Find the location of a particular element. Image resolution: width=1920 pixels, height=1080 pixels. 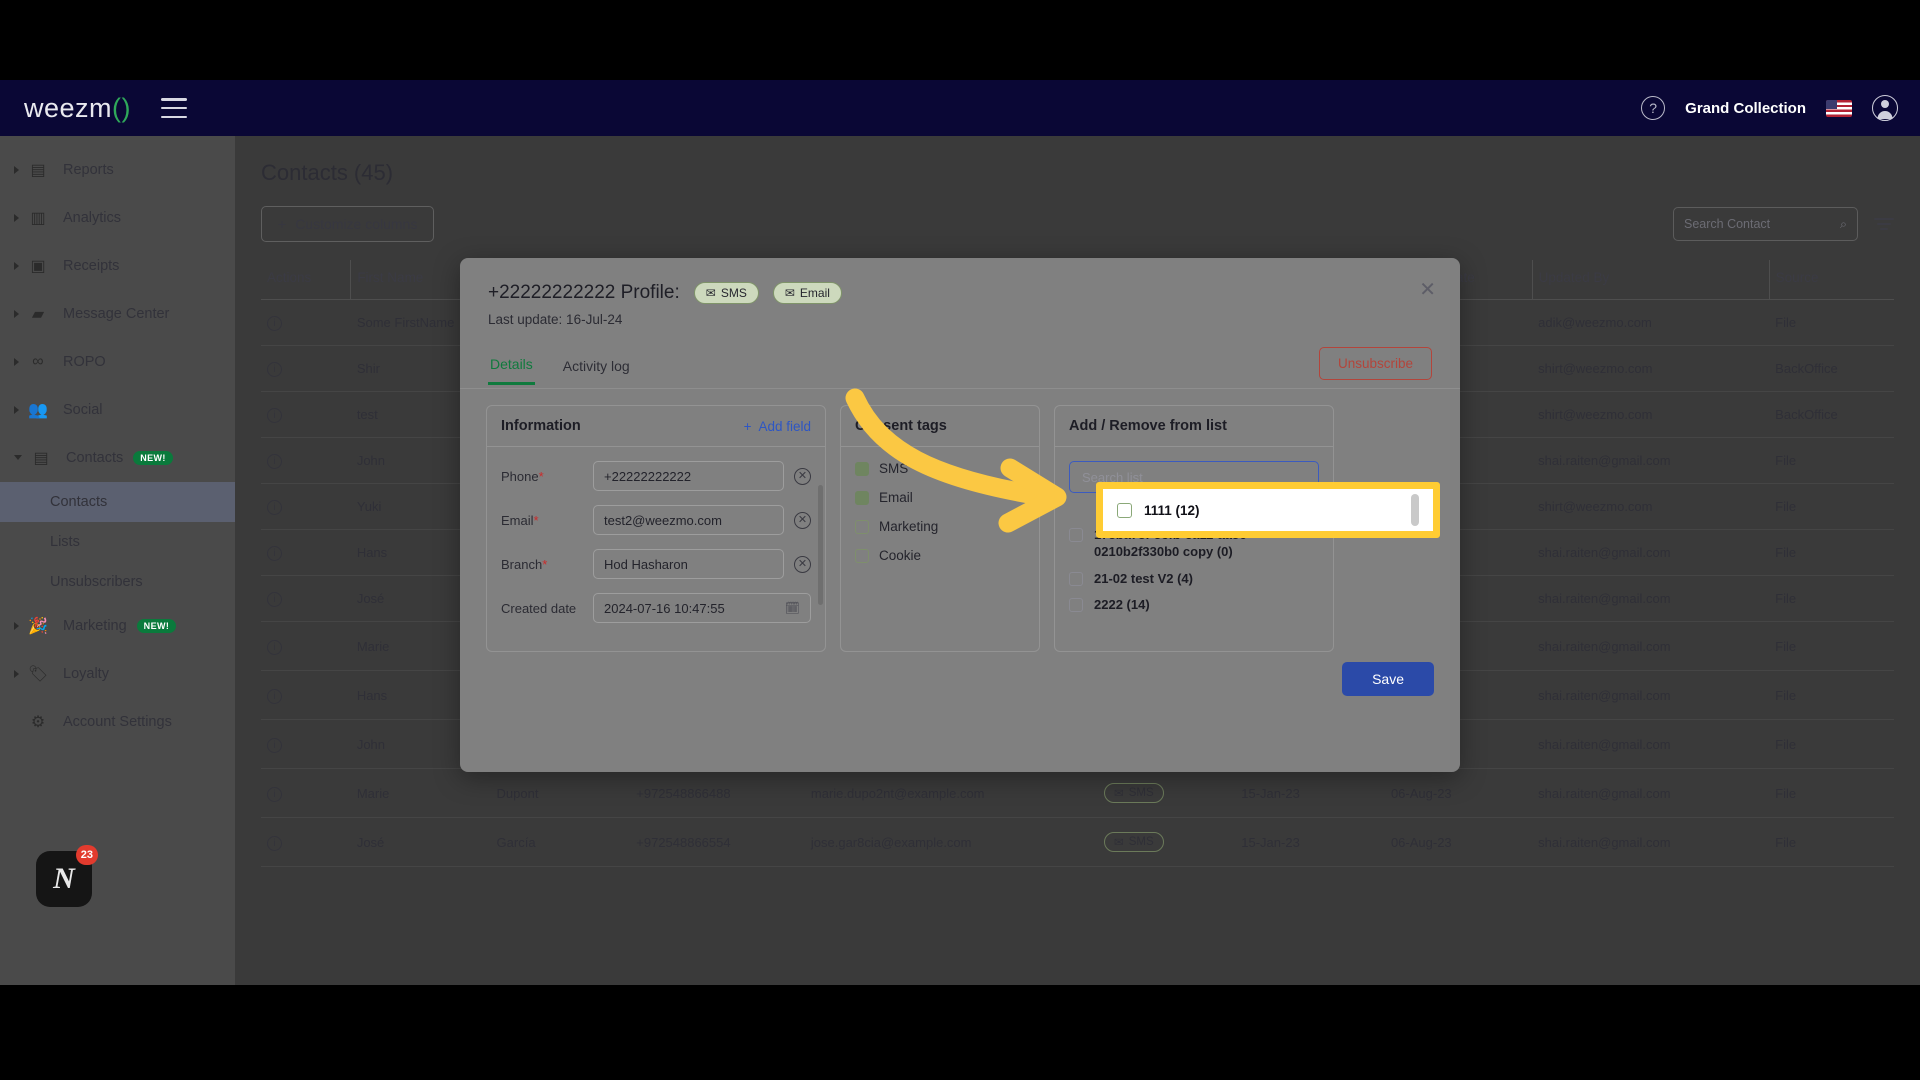

us-flag-icon is located at coordinates (1839, 108).